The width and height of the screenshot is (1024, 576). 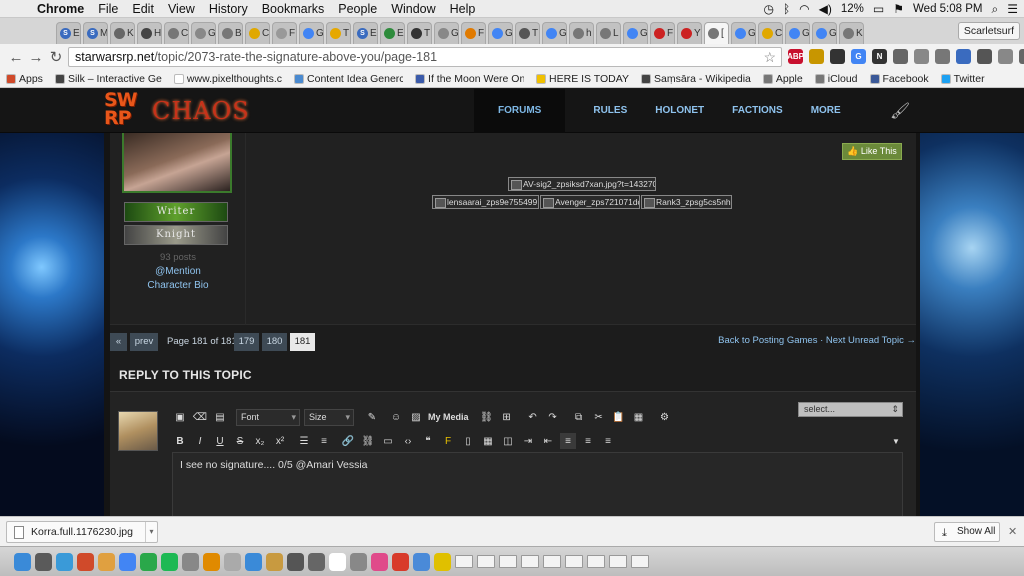 I want to click on browser-tab: [, so click(x=716, y=33).